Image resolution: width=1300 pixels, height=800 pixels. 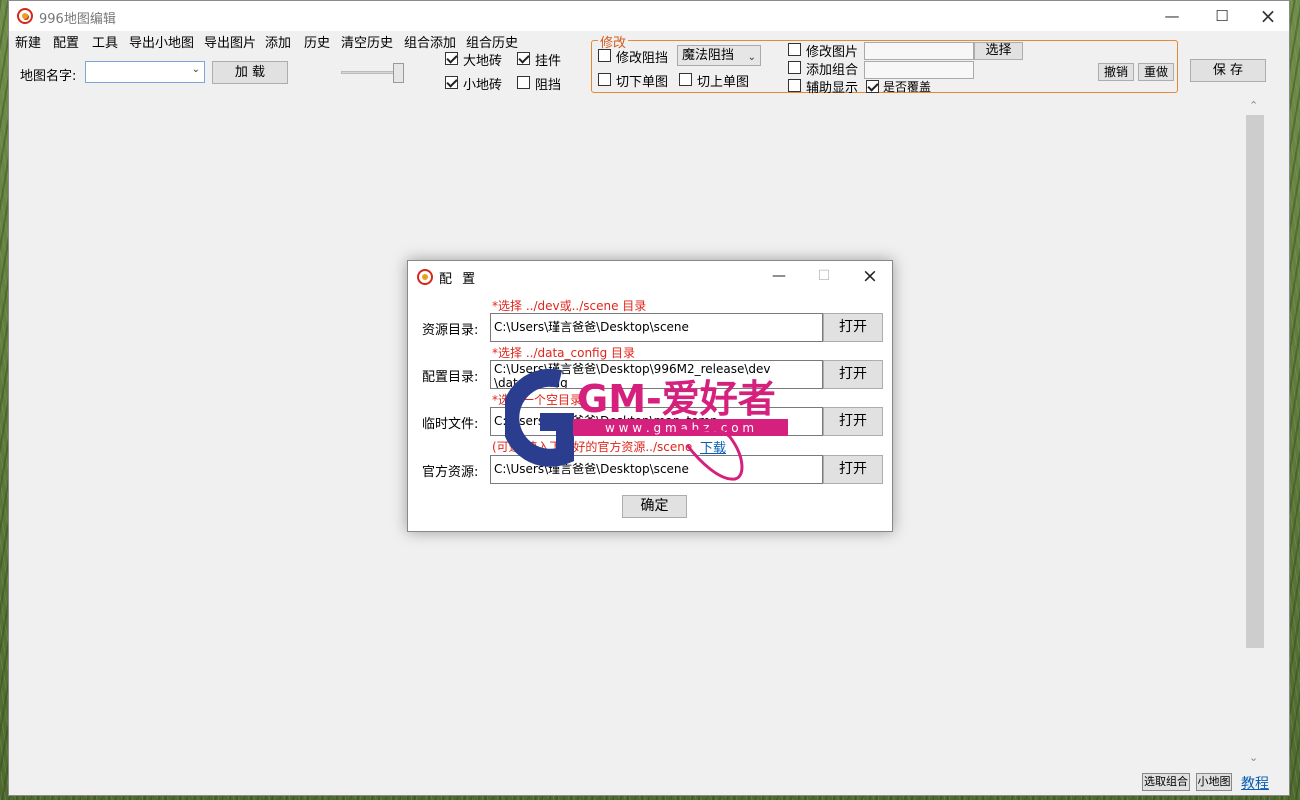 What do you see at coordinates (1253, 105) in the screenshot?
I see `scroll-up-arrow-icon: ⌃` at bounding box center [1253, 105].